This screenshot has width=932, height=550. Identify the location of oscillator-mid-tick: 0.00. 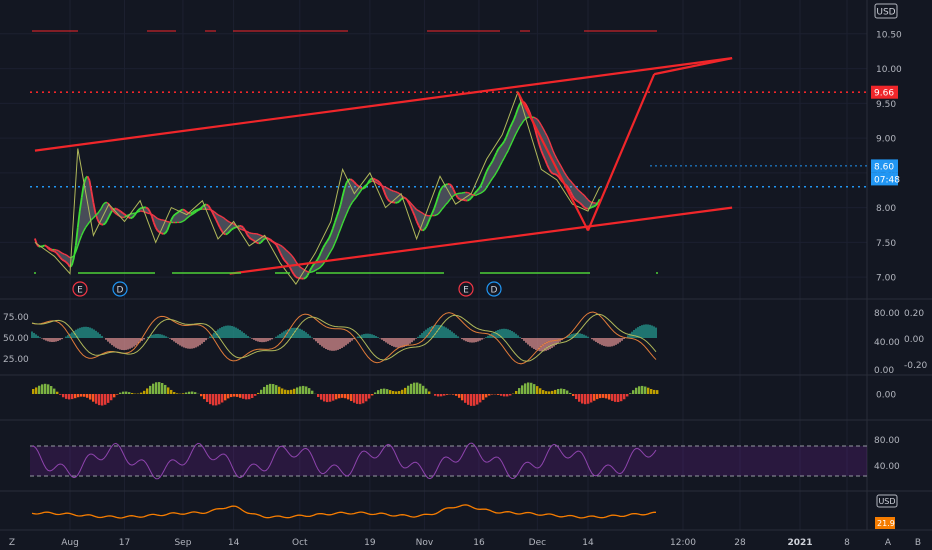
(884, 371).